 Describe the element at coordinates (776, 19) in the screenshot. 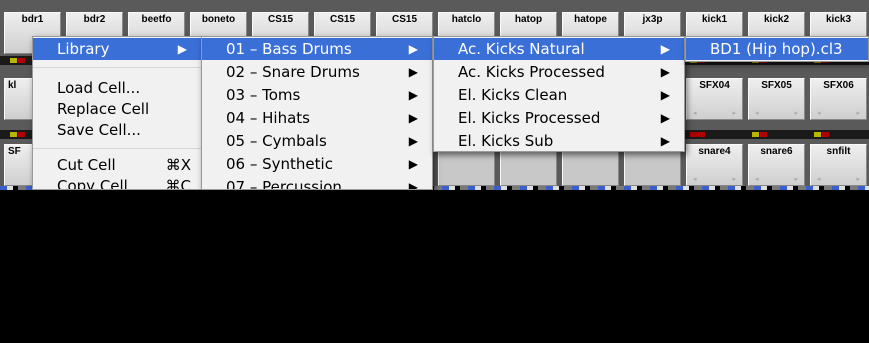

I see `cell-label: kick2` at that location.